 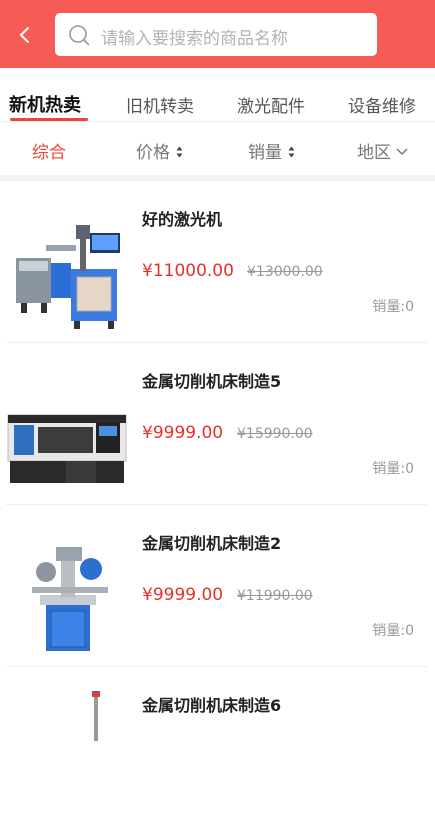 What do you see at coordinates (402, 152) in the screenshot?
I see `chevron-down-icon` at bounding box center [402, 152].